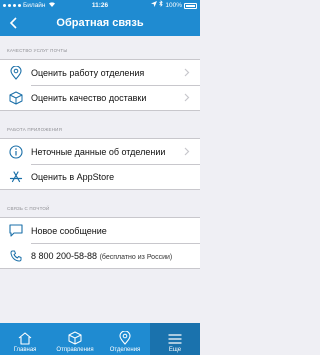 The width and height of the screenshot is (320, 355). I want to click on bluetooth-icon, so click(161, 5).